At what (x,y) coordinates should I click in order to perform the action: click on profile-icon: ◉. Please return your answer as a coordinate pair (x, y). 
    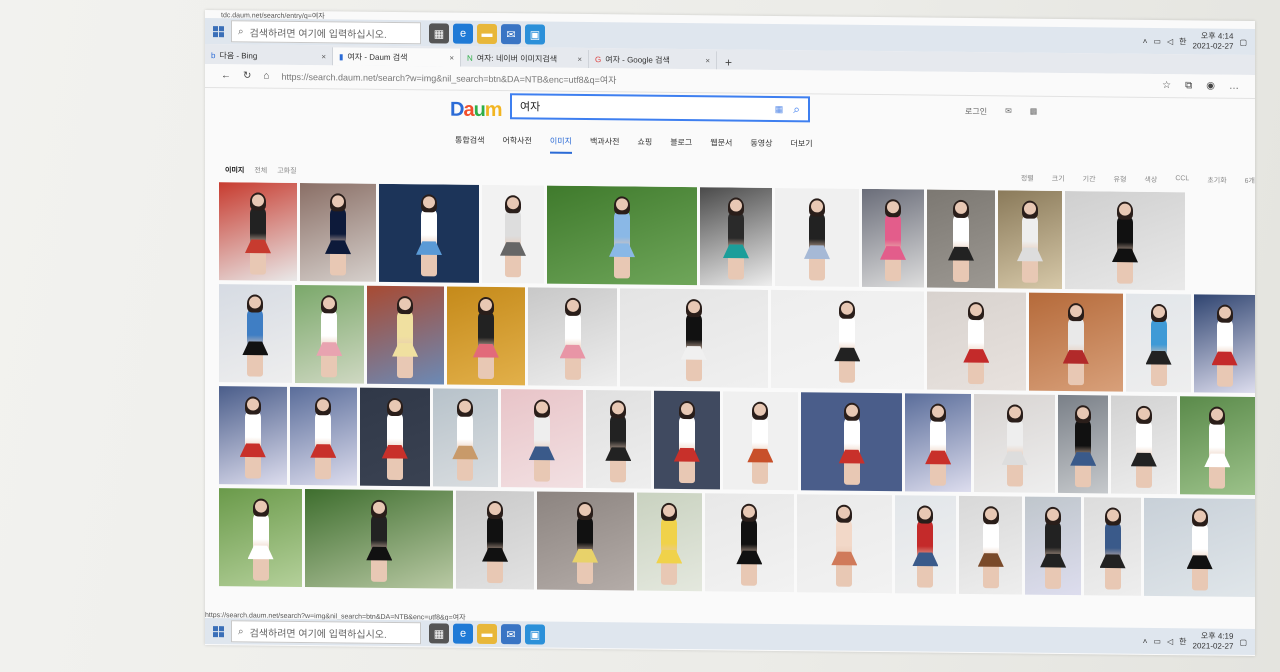
    Looking at the image, I should click on (1210, 85).